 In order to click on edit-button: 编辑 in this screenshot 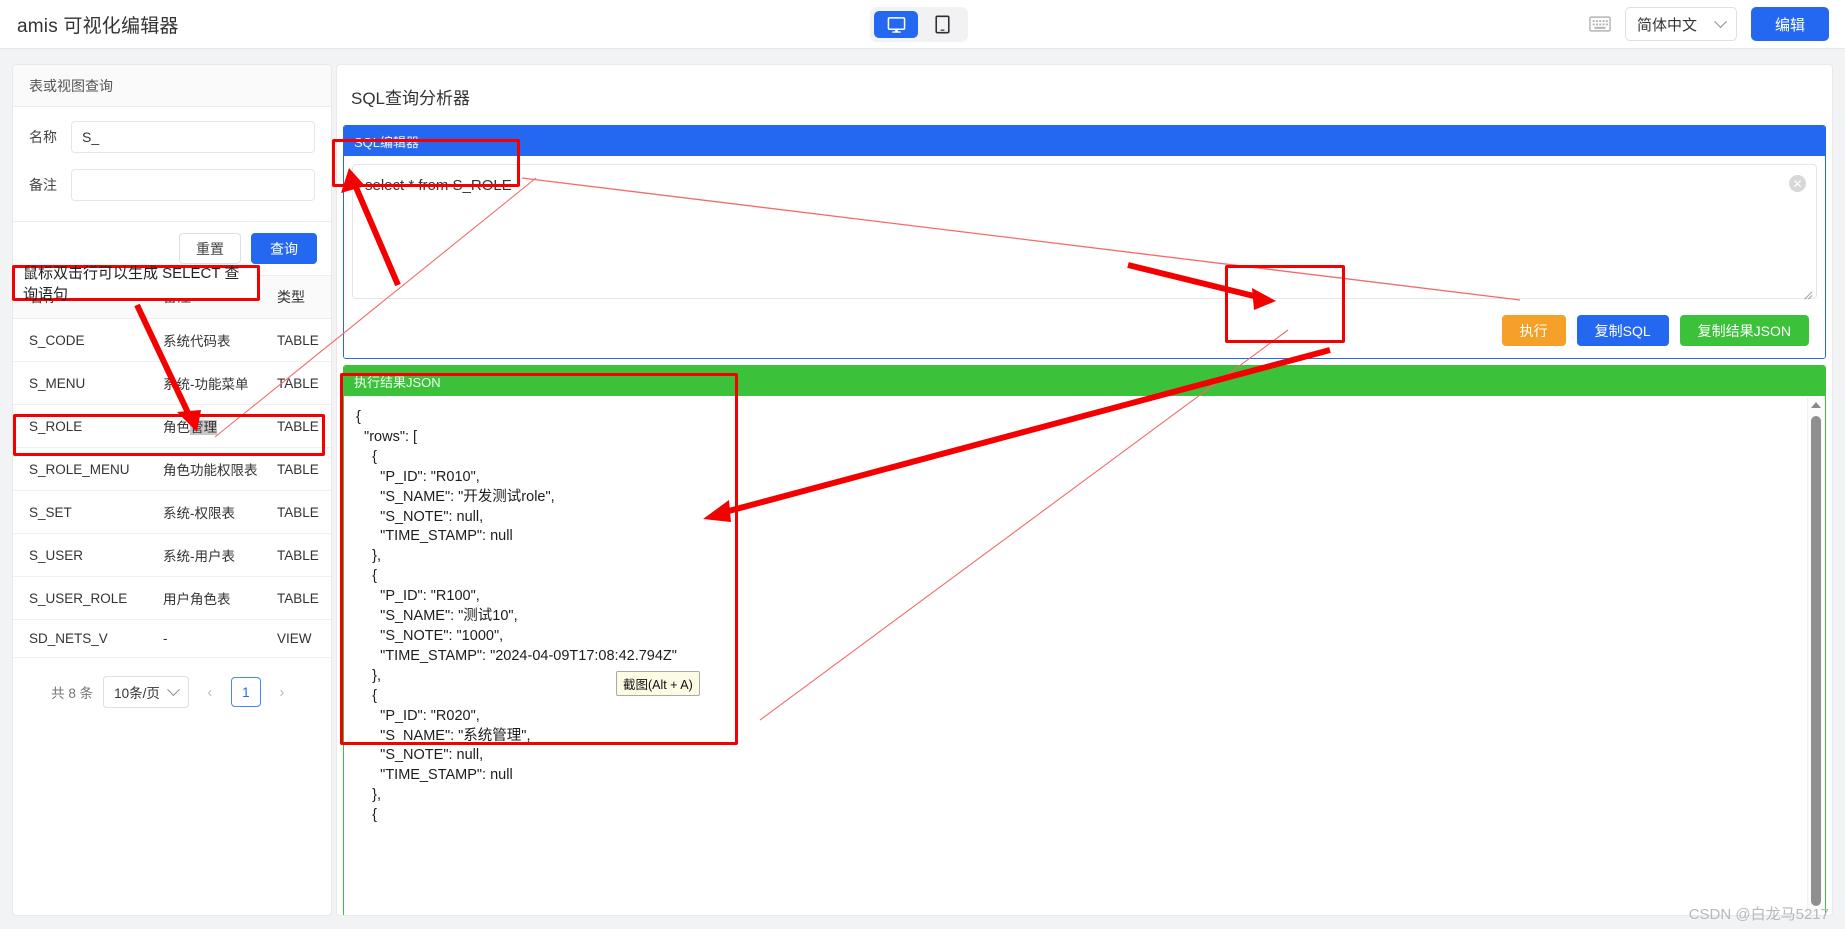, I will do `click(1789, 24)`.